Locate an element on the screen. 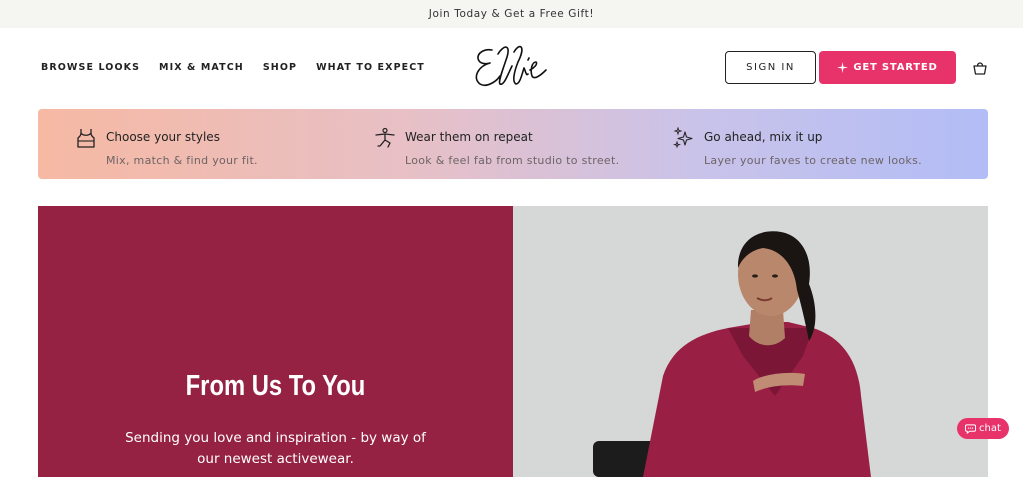  announcement-text: Join Today & Get a Free Gift! is located at coordinates (511, 14).